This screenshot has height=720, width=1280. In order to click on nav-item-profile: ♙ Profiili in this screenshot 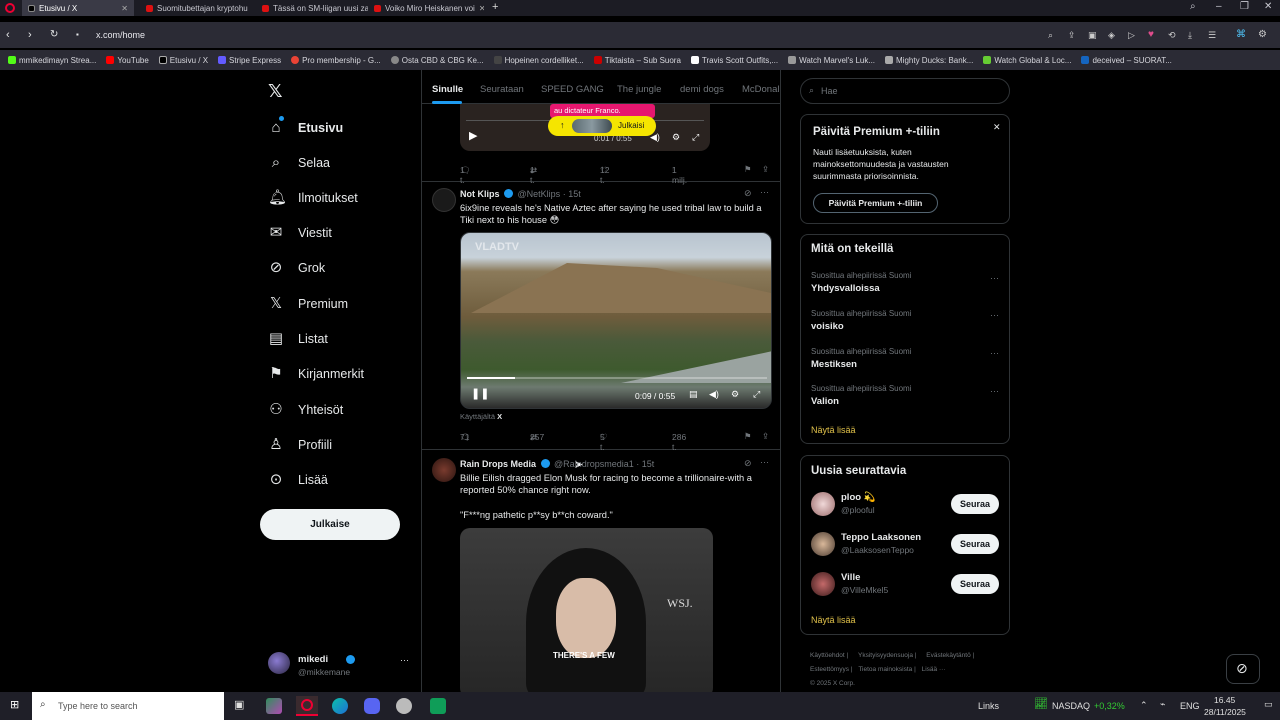, I will do `click(300, 444)`.